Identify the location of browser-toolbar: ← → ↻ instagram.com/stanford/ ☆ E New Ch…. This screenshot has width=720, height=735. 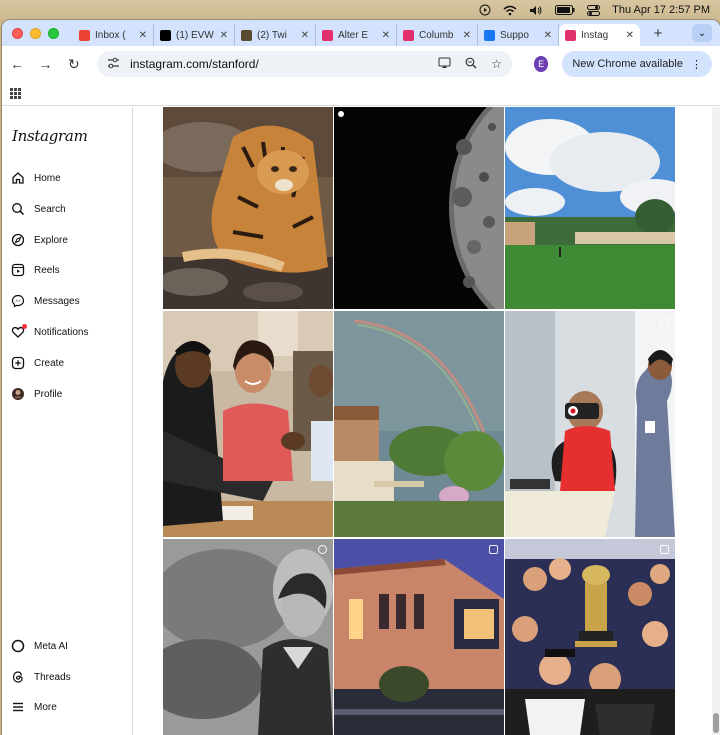
(361, 64).